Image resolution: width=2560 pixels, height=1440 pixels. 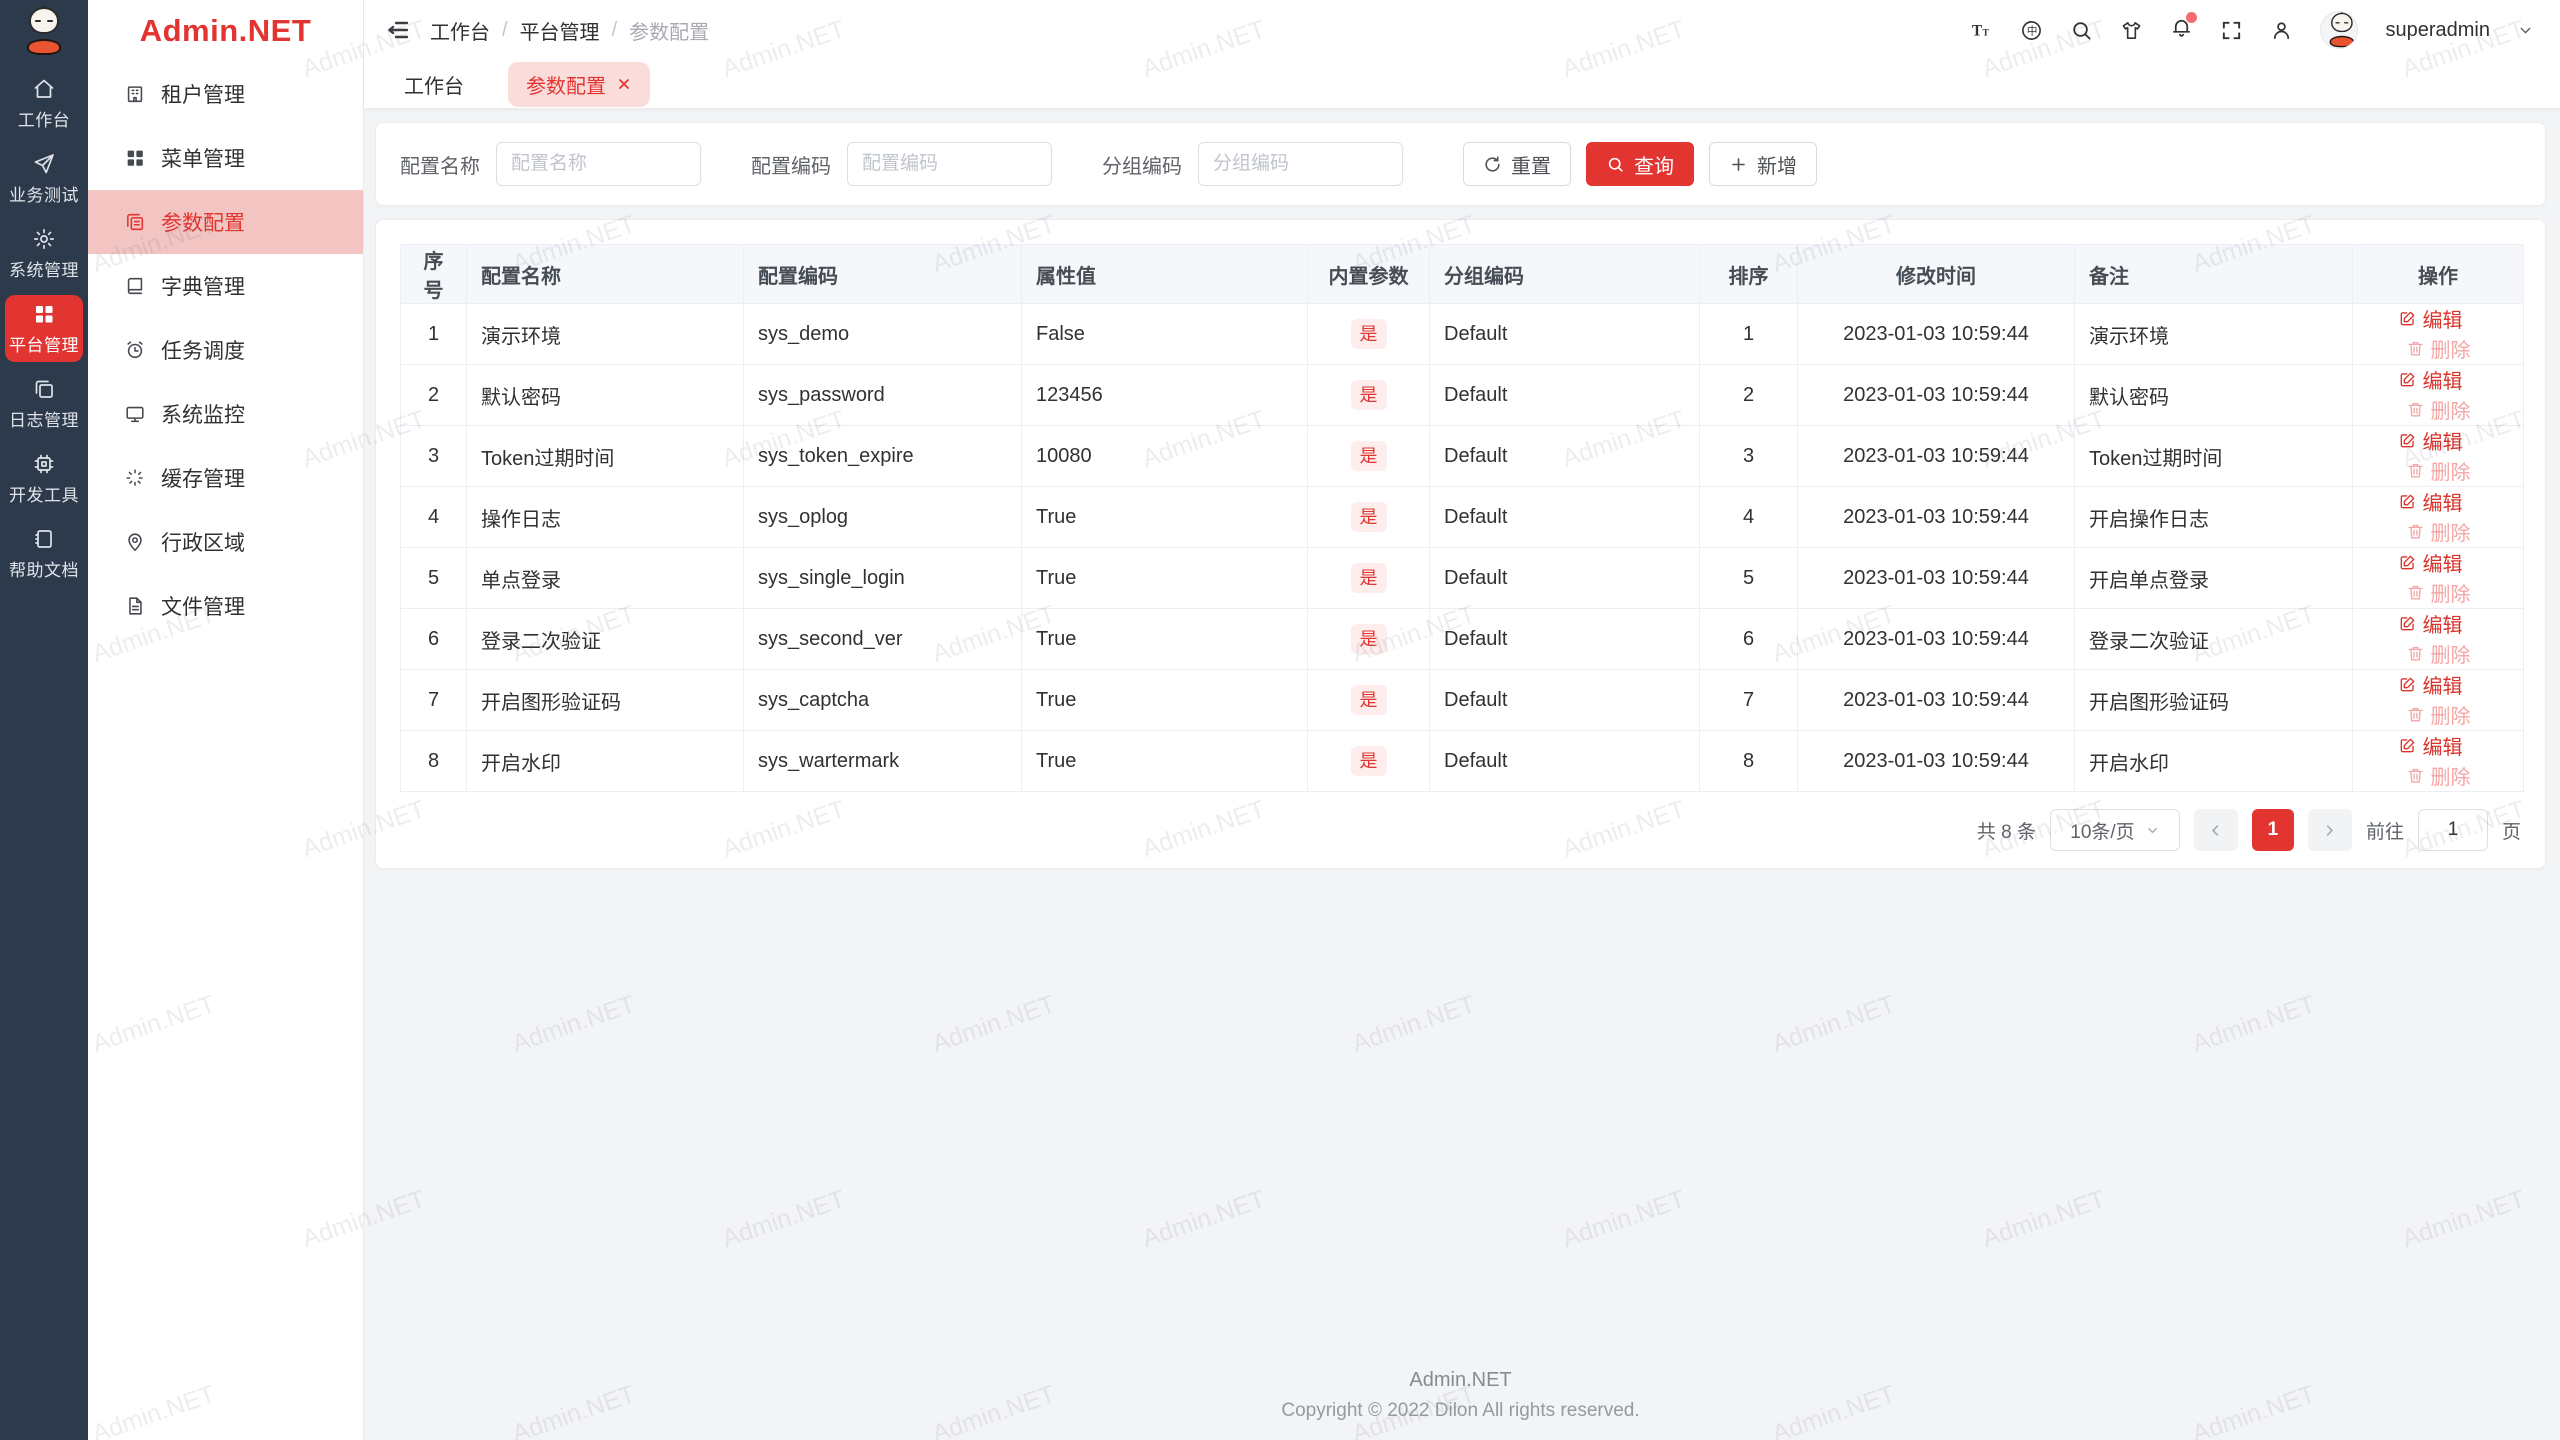 What do you see at coordinates (624, 84) in the screenshot?
I see `close-icon` at bounding box center [624, 84].